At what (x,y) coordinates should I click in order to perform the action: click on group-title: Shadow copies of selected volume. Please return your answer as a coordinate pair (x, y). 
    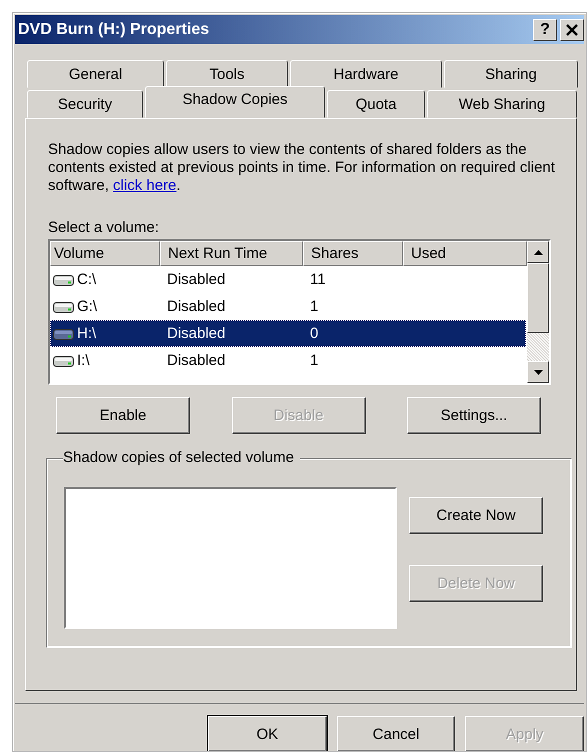
    Looking at the image, I should click on (181, 457).